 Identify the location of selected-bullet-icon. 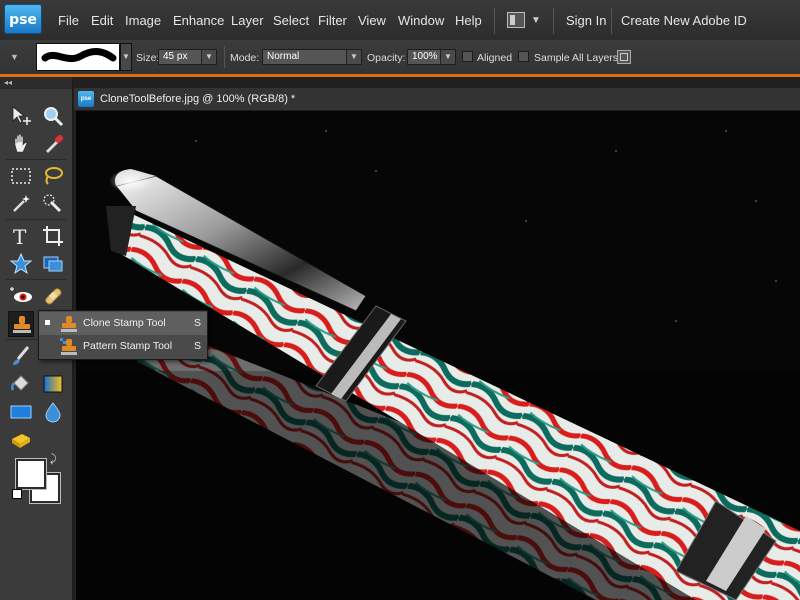
(47, 322).